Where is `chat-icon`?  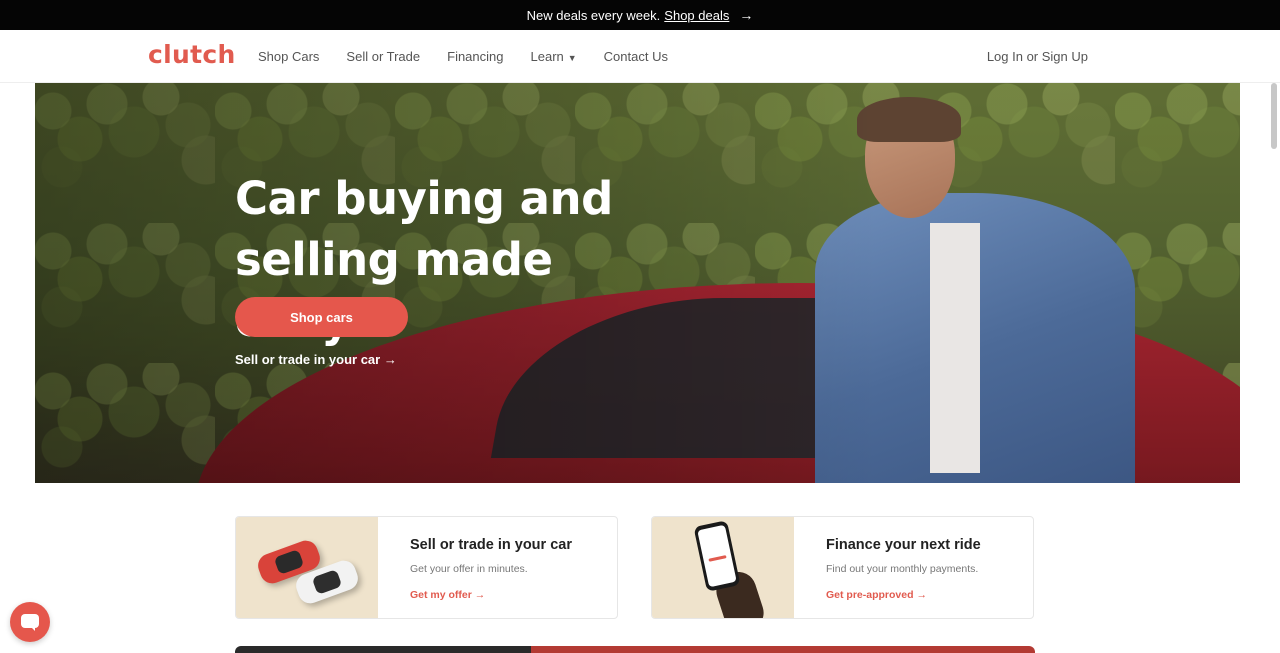
chat-icon is located at coordinates (30, 622).